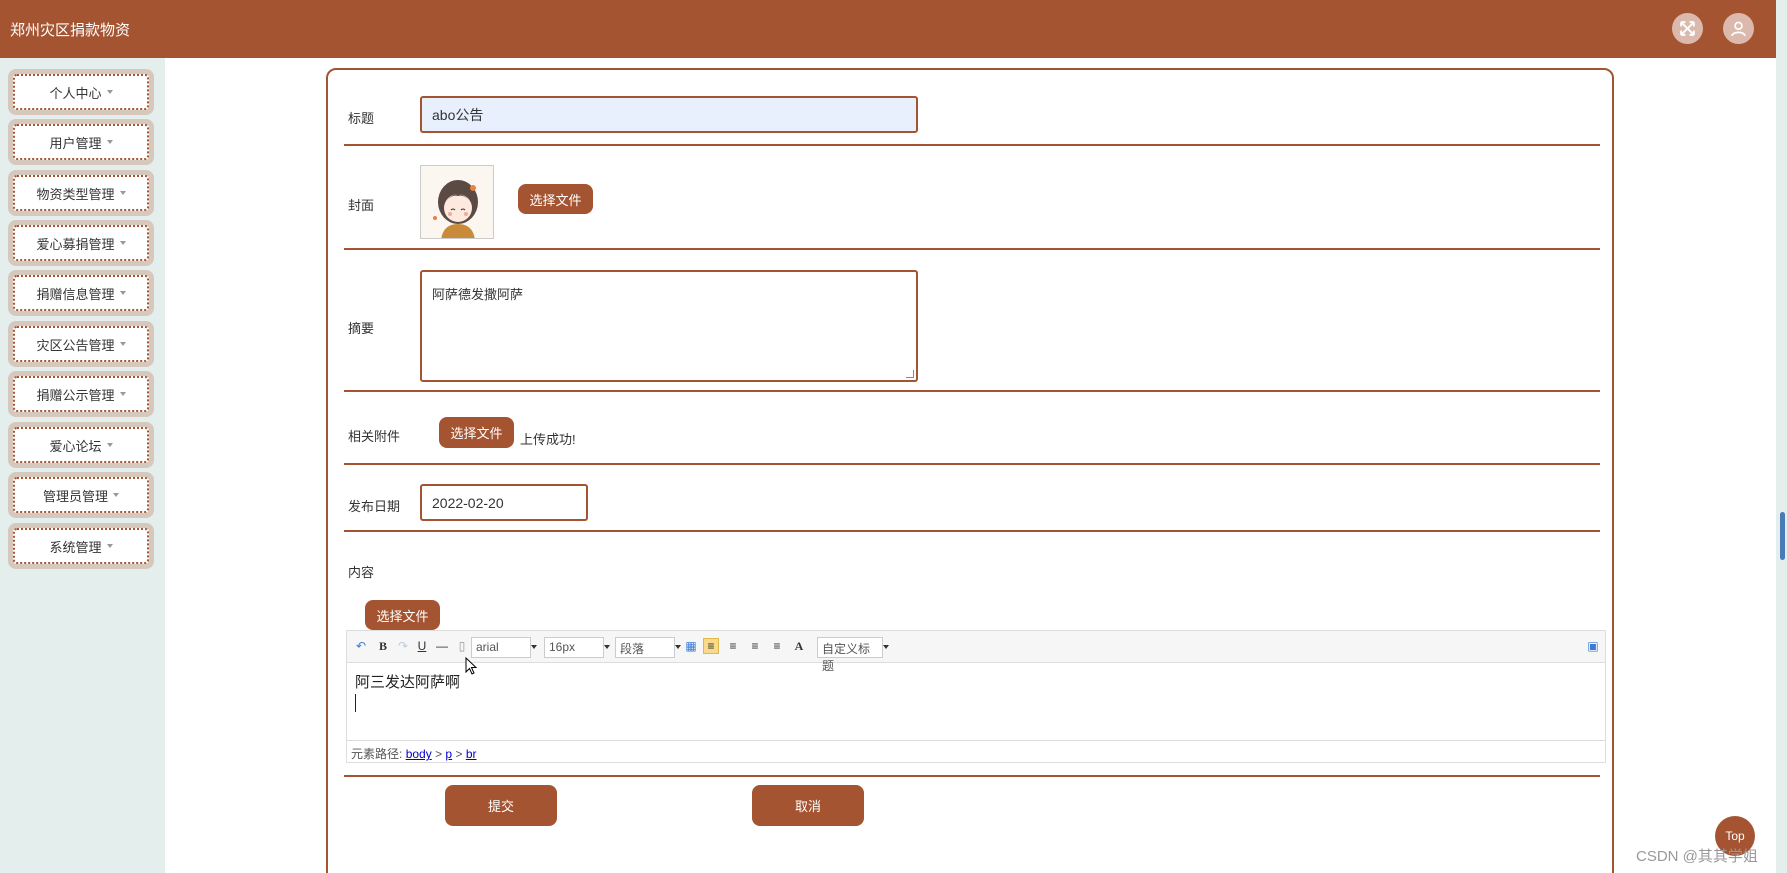 This screenshot has width=1787, height=873. I want to click on watermark: CSDN @其其学姐, so click(1697, 856).